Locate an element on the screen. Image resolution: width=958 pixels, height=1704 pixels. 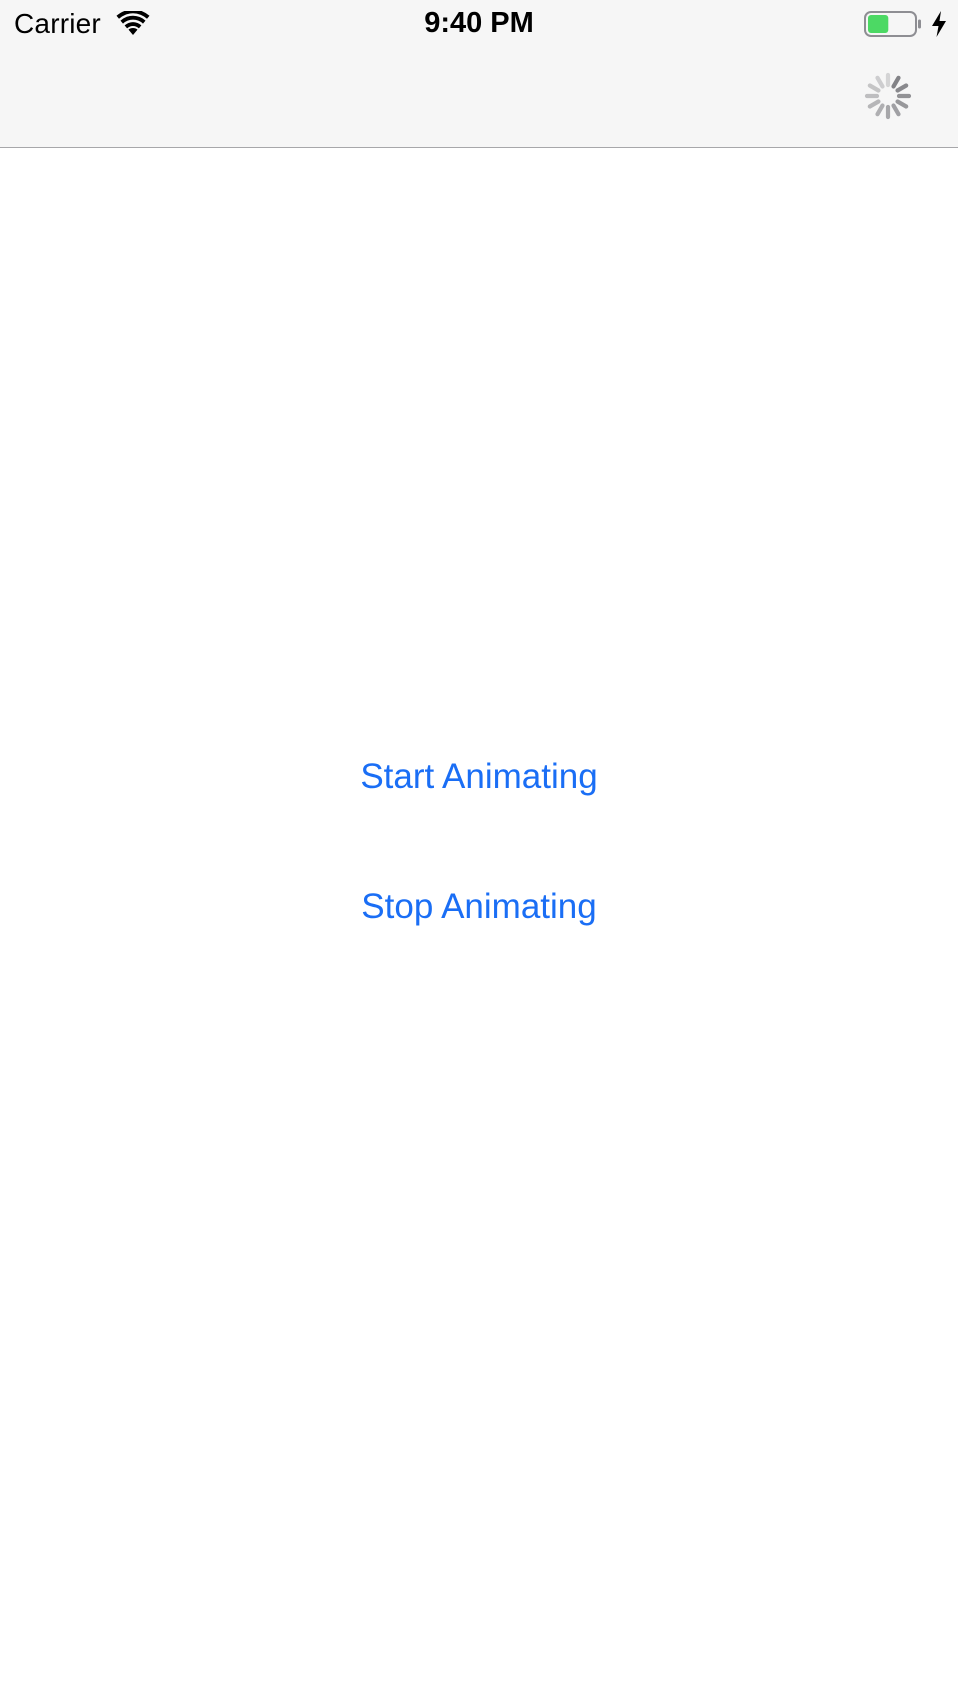
start-animating-button: Start Animating is located at coordinates (479, 777).